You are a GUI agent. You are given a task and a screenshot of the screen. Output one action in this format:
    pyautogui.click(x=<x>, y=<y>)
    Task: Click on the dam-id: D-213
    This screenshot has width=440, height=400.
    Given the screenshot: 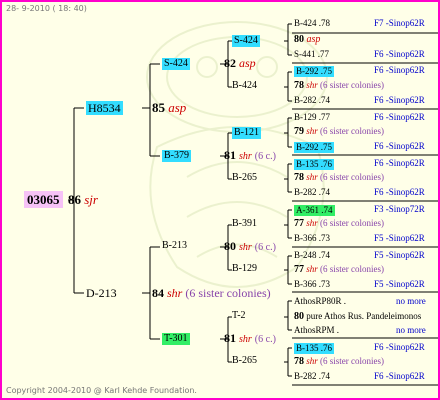 What is the action you would take?
    pyautogui.click(x=101, y=293)
    